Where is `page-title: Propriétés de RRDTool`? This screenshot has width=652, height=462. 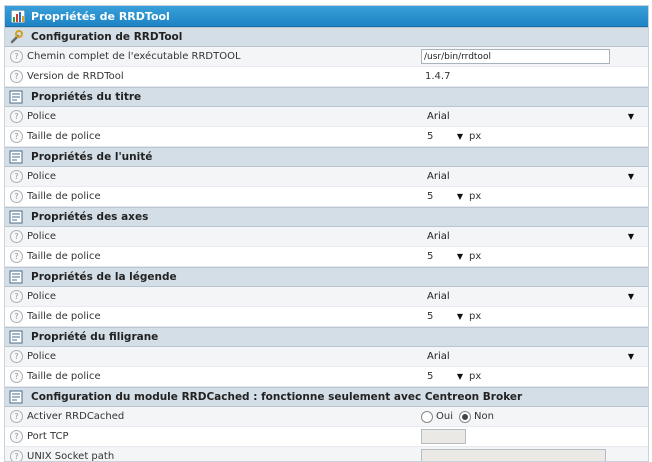
page-title: Propriétés de RRDTool is located at coordinates (100, 16).